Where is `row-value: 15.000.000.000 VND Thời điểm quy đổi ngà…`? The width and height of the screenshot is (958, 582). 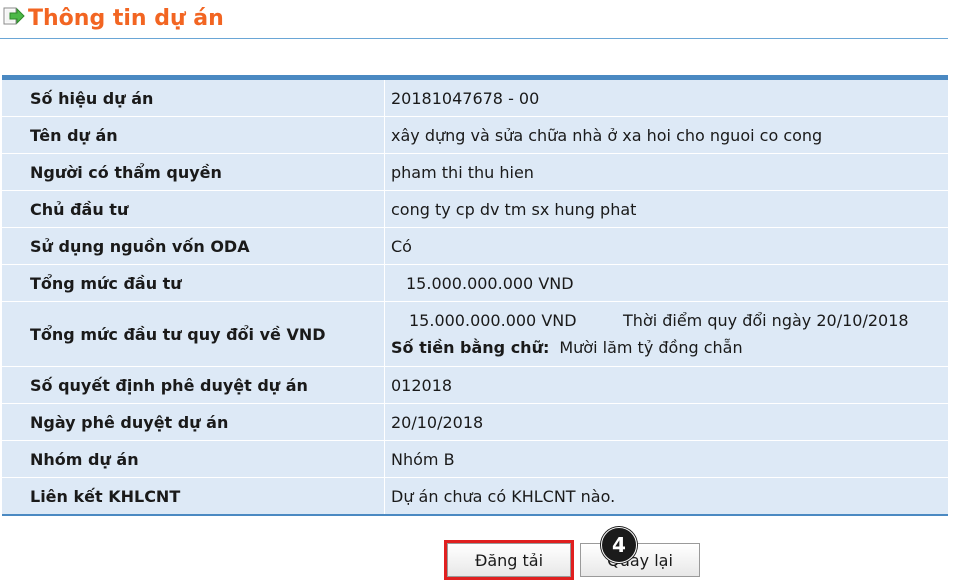 row-value: 15.000.000.000 VND Thời điểm quy đổi ngà… is located at coordinates (666, 334).